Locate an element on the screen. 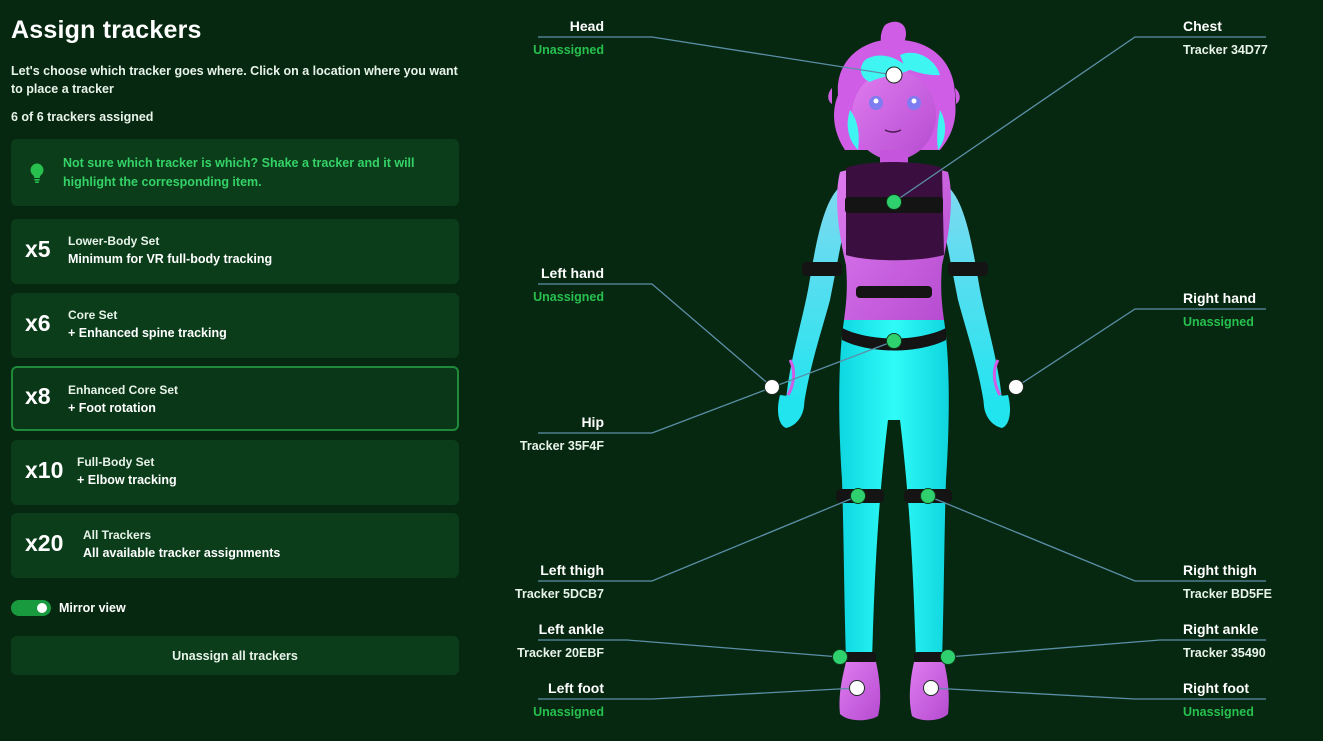  body-part-value: Tracker 20EBF is located at coordinates (560, 653).